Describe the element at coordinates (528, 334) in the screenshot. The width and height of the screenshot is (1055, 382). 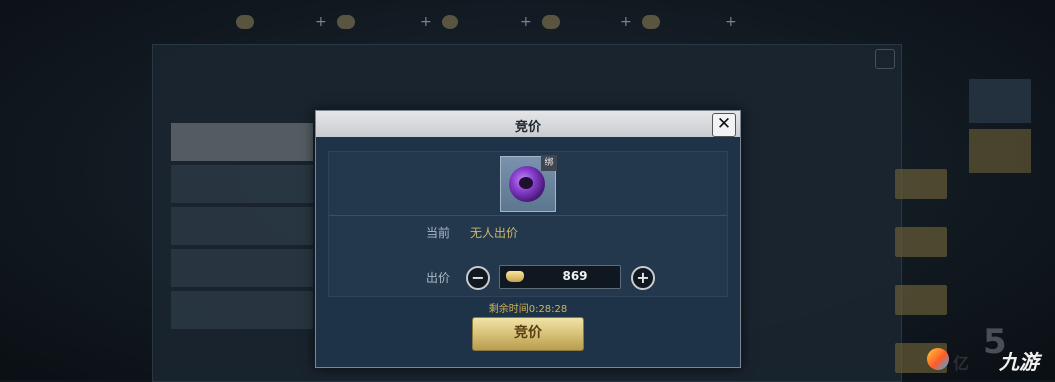
I see `bid-button: 竞价` at that location.